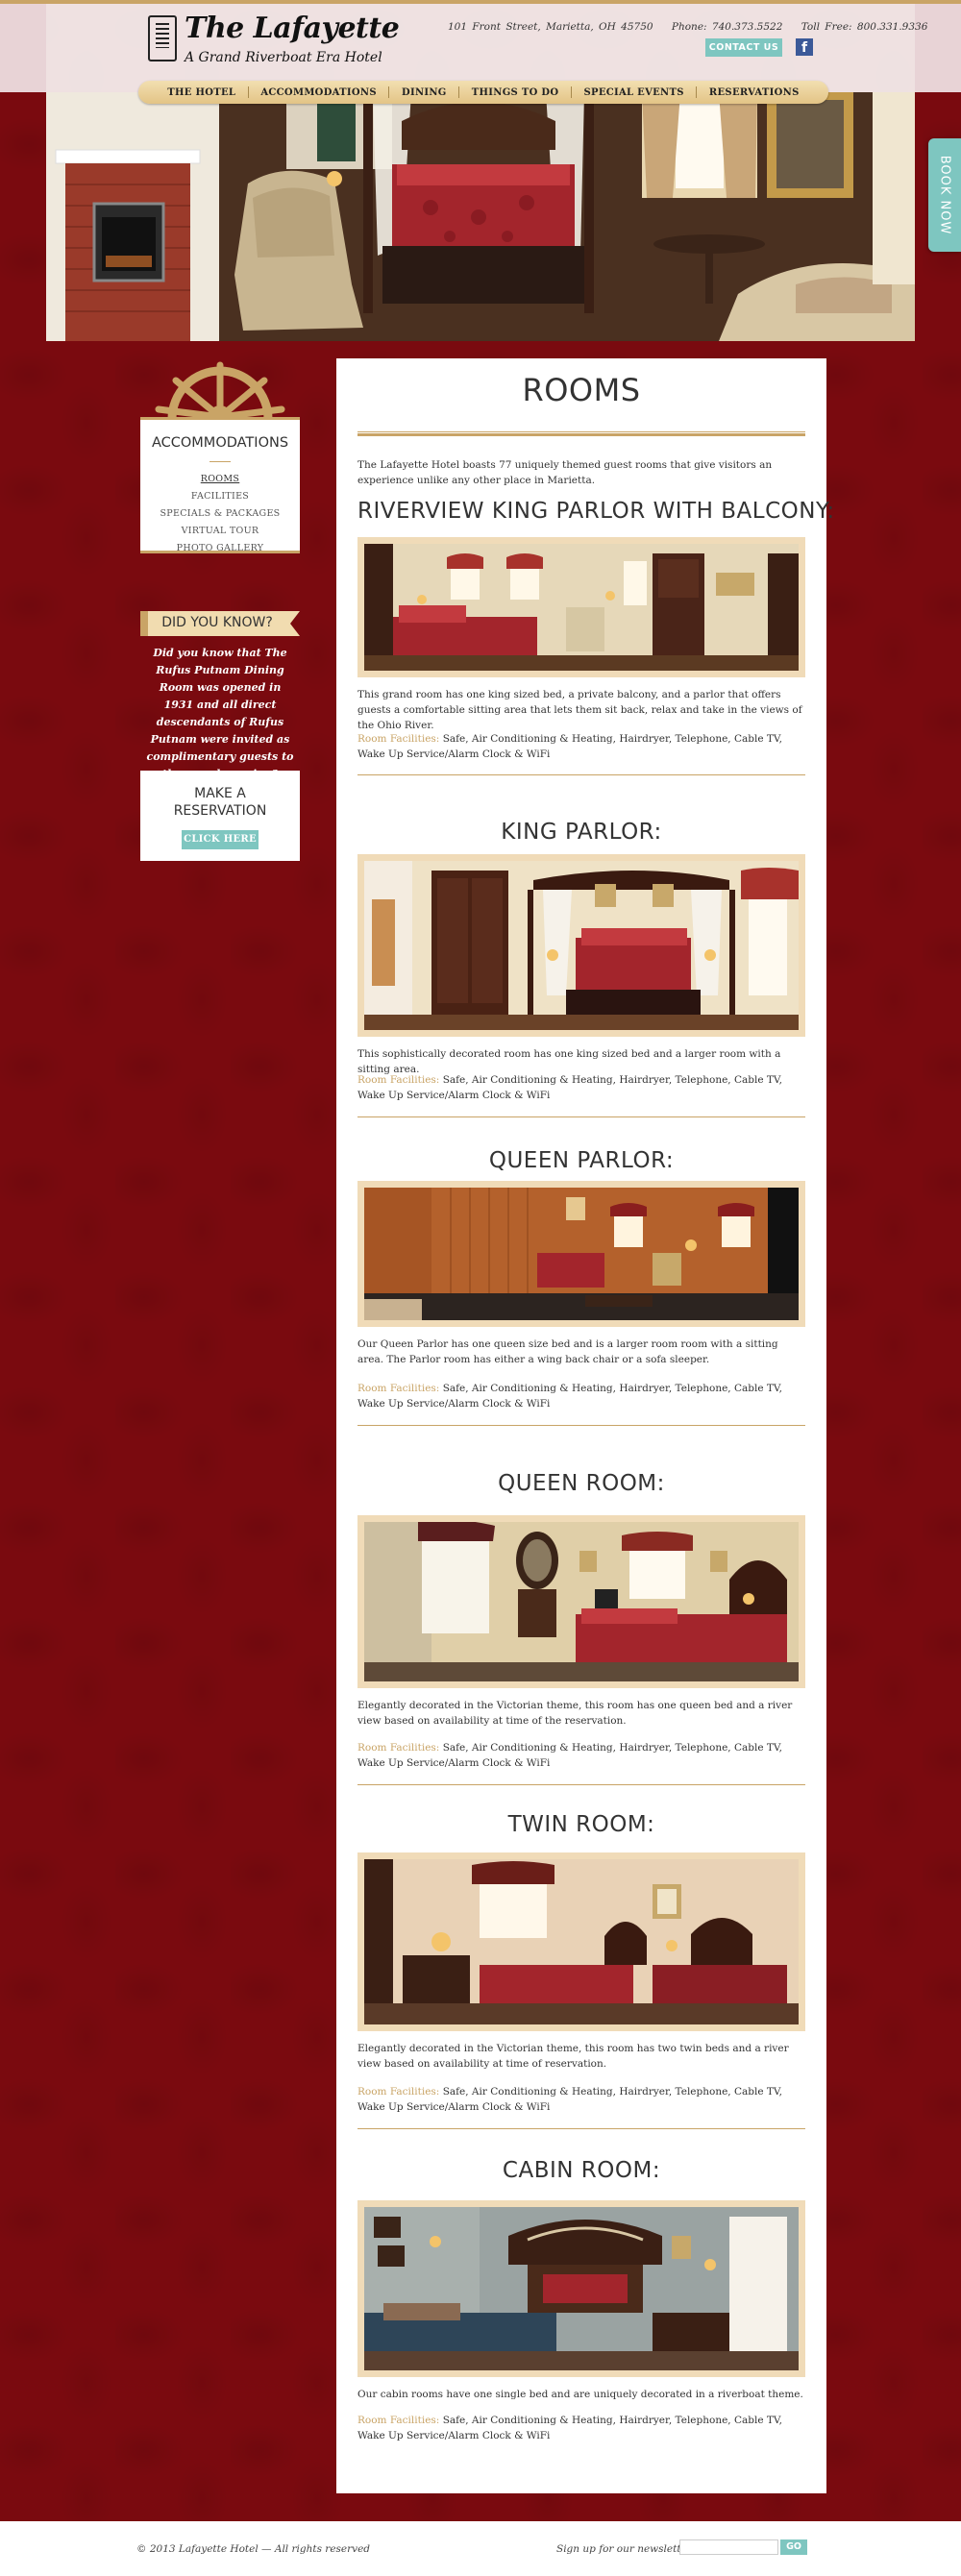 The height and width of the screenshot is (2576, 961). What do you see at coordinates (550, 27) in the screenshot?
I see `address-text: 101 Front Street, Marietta, OH 45750` at bounding box center [550, 27].